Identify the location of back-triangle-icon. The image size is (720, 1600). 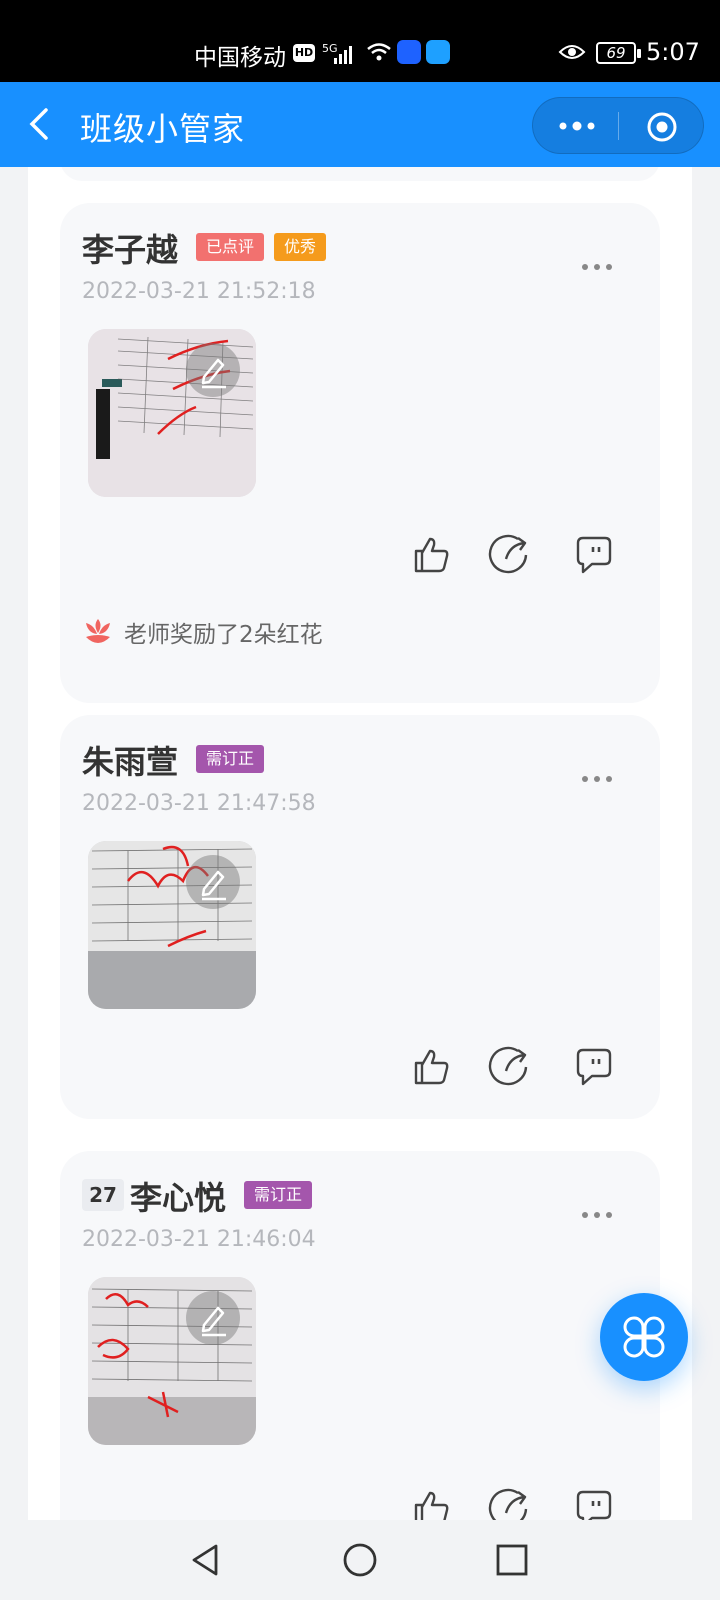
(206, 1560).